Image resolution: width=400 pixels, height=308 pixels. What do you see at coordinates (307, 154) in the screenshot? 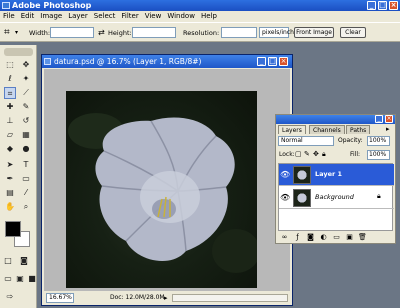
I see `lock-image-icon: ✎` at bounding box center [307, 154].